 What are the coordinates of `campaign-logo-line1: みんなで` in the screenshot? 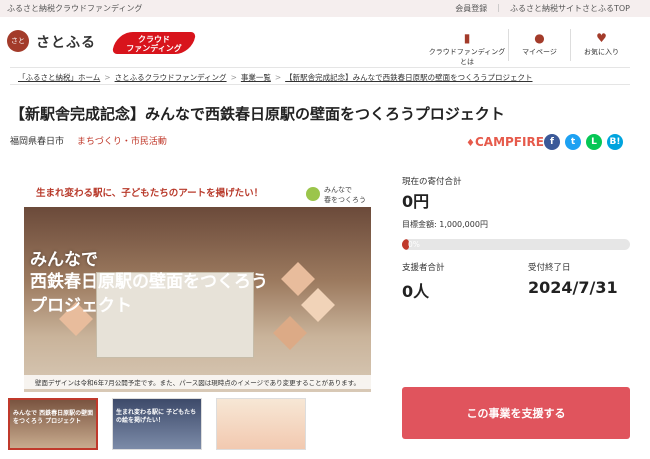 It's located at (338, 190).